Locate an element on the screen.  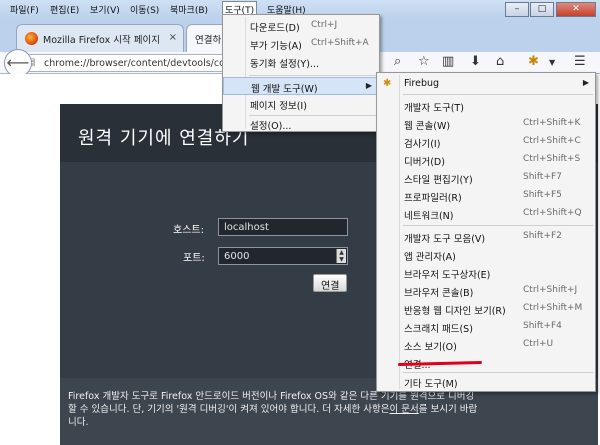
port-spinner: ▲ ▼ is located at coordinates (341, 256).